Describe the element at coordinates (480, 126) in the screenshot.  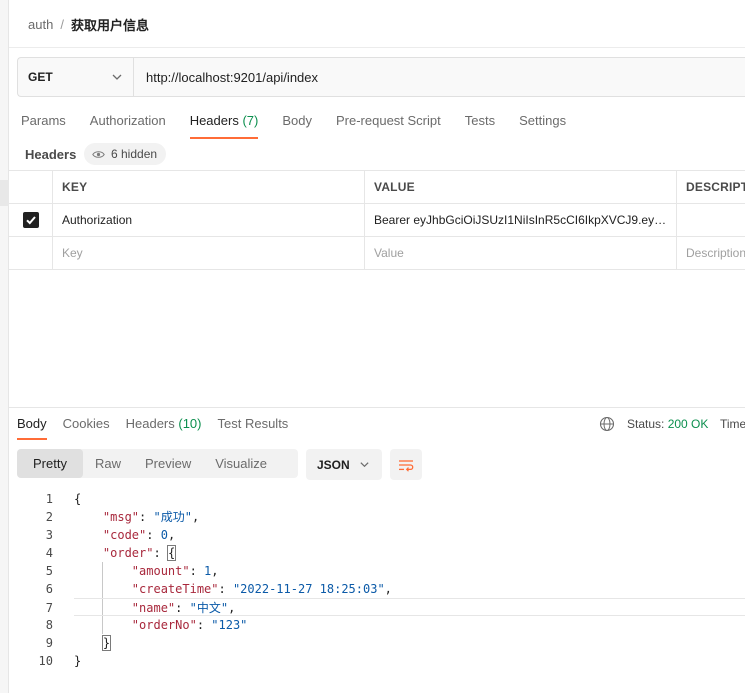
I see `tab-tests: Tests` at that location.